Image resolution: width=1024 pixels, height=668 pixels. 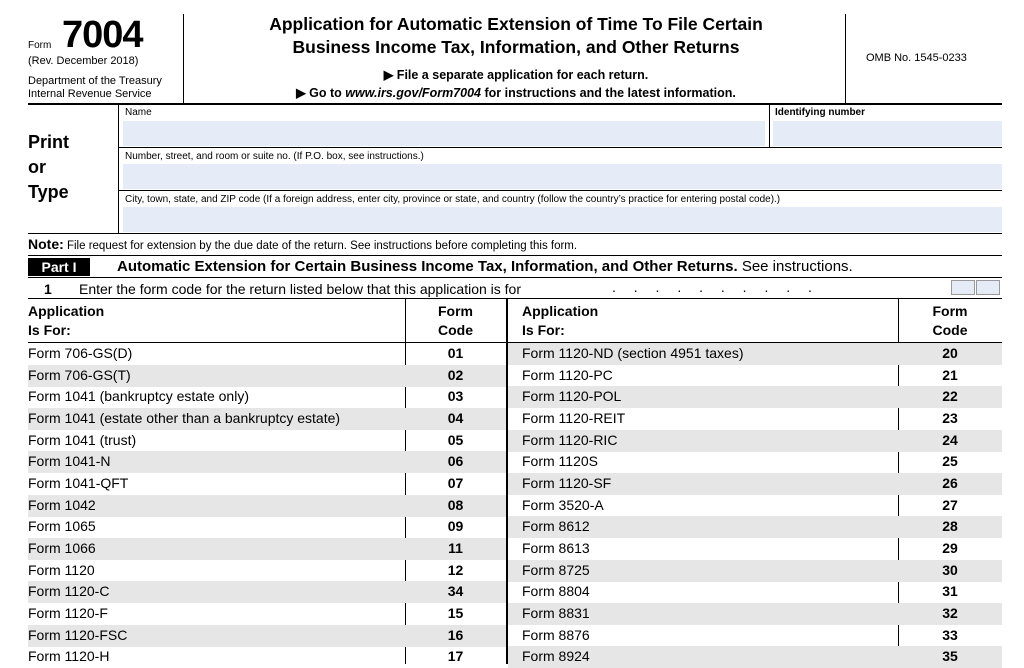 I want to click on city-field, so click(x=562, y=219).